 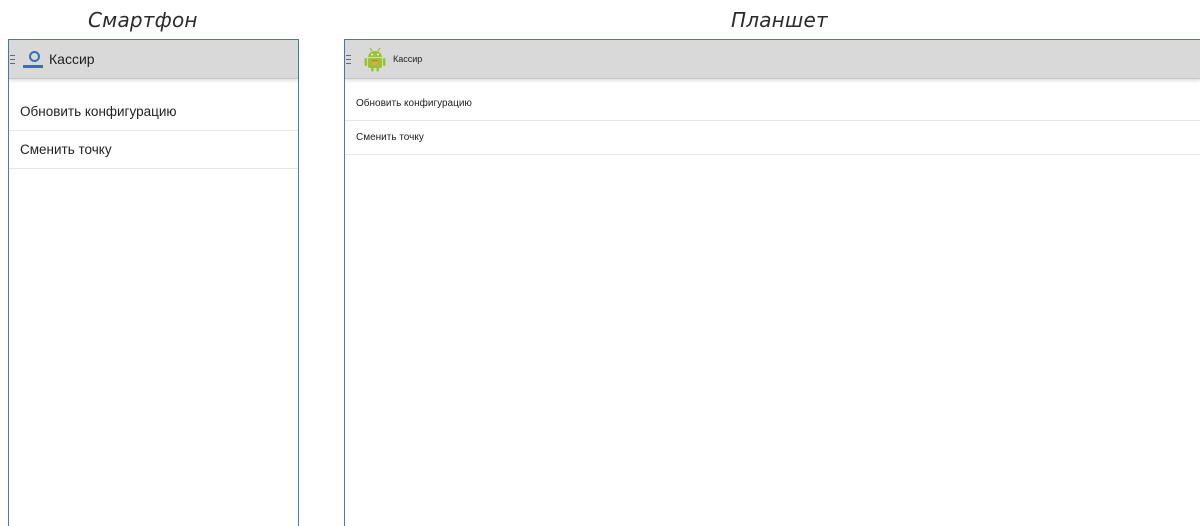 I want to click on tablet-caption: Планшет, so click(x=779, y=20).